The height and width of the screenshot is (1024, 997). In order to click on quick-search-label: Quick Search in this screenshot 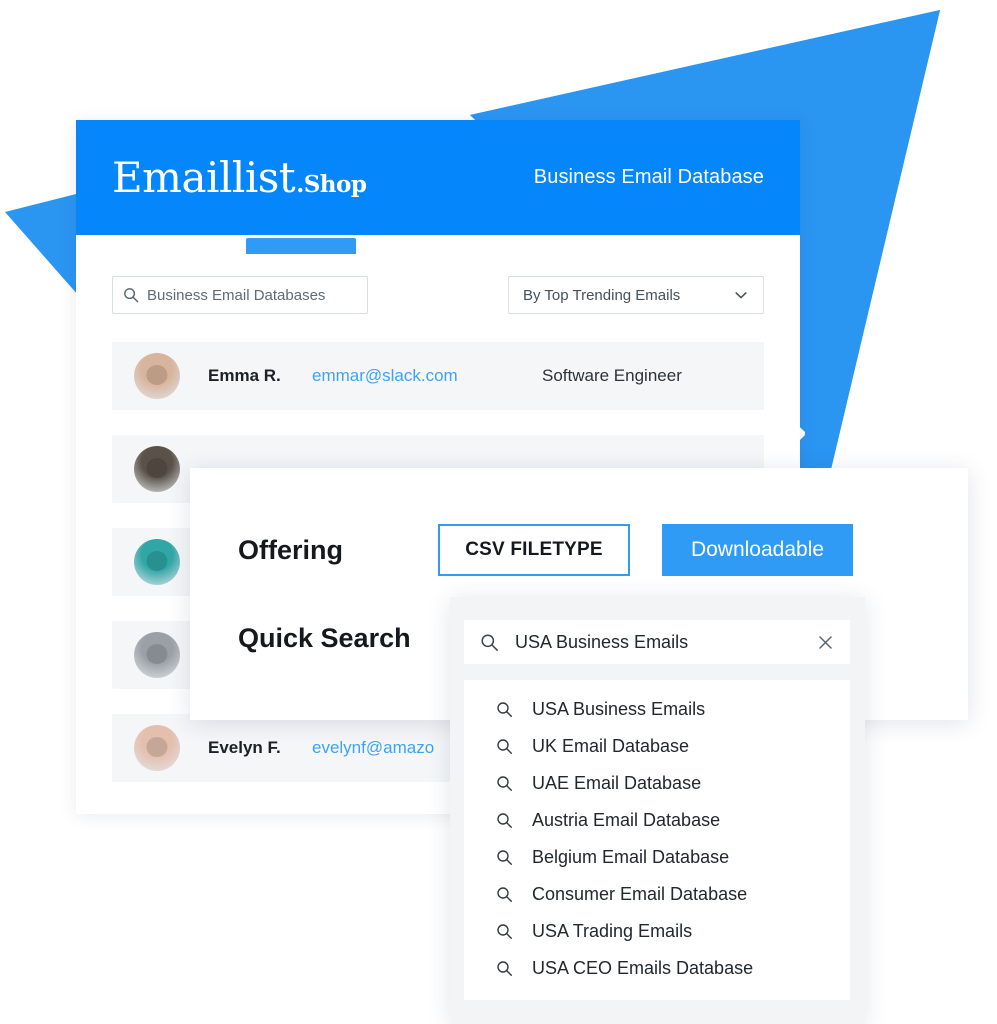, I will do `click(324, 638)`.